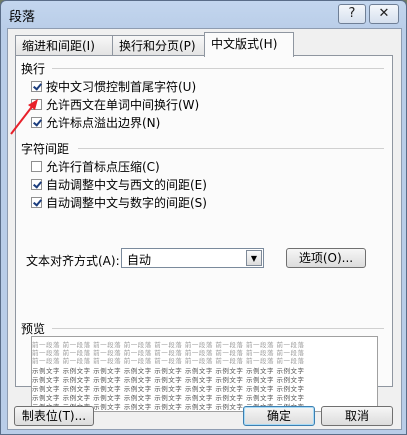  I want to click on checkbox-label: 允许标点溢出边界(N), so click(103, 122).